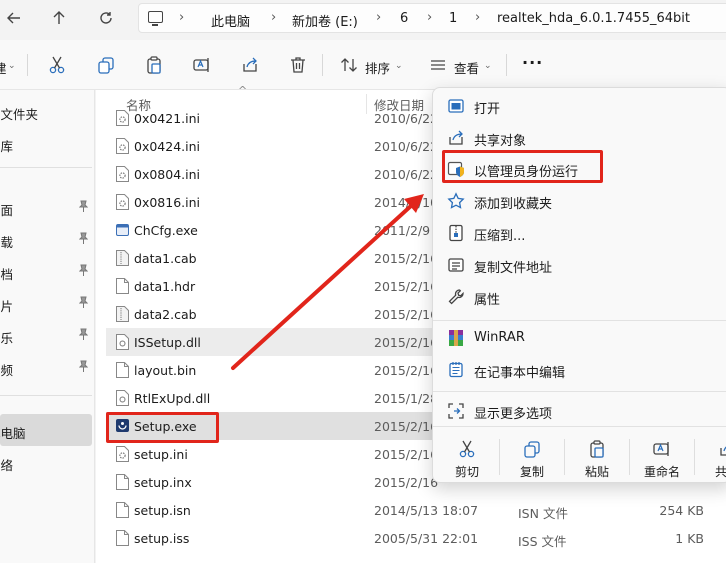 The height and width of the screenshot is (563, 726). I want to click on menu-item-label: 显示更多选项, so click(513, 414).